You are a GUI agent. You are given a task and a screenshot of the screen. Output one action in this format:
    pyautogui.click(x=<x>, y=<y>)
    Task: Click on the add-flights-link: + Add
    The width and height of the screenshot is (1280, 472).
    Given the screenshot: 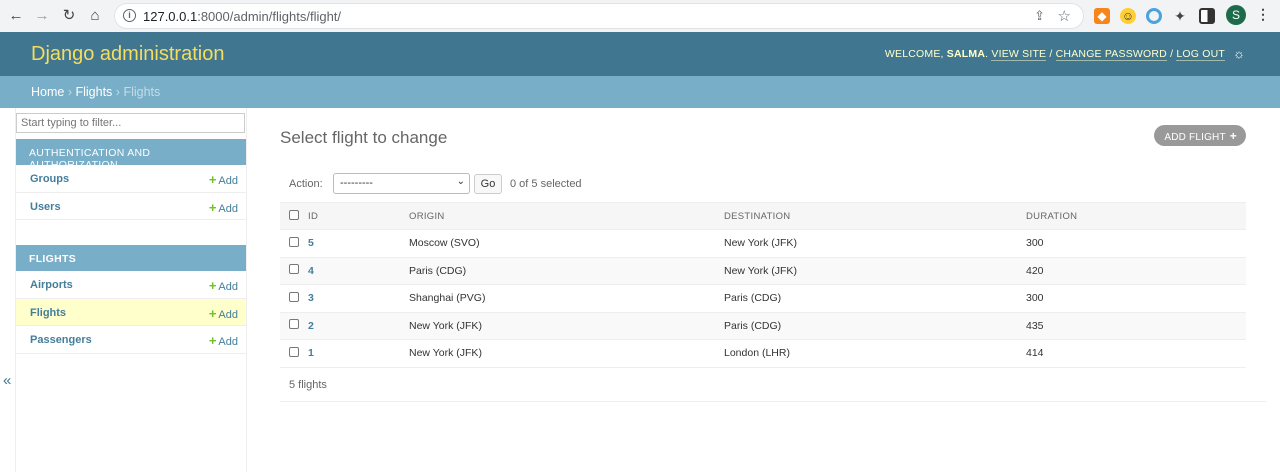 What is the action you would take?
    pyautogui.click(x=223, y=313)
    